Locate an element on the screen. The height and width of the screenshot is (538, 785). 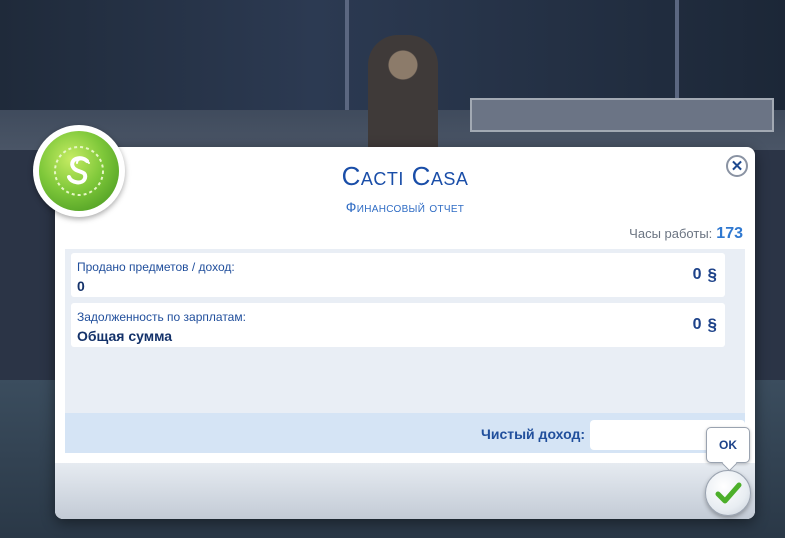
report-row-sales: Продано предметов / доход: 0 0 § is located at coordinates (398, 275).